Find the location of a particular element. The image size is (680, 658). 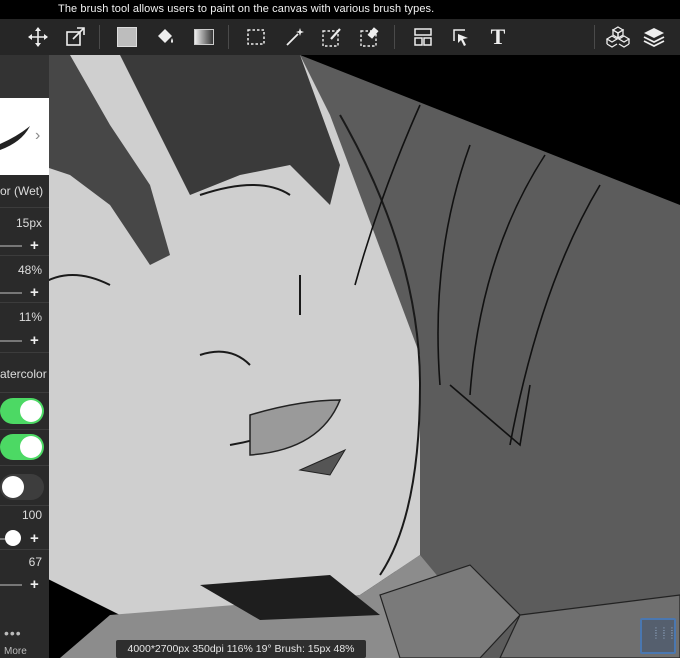

setting-value-b: 67 is located at coordinates (35, 562).